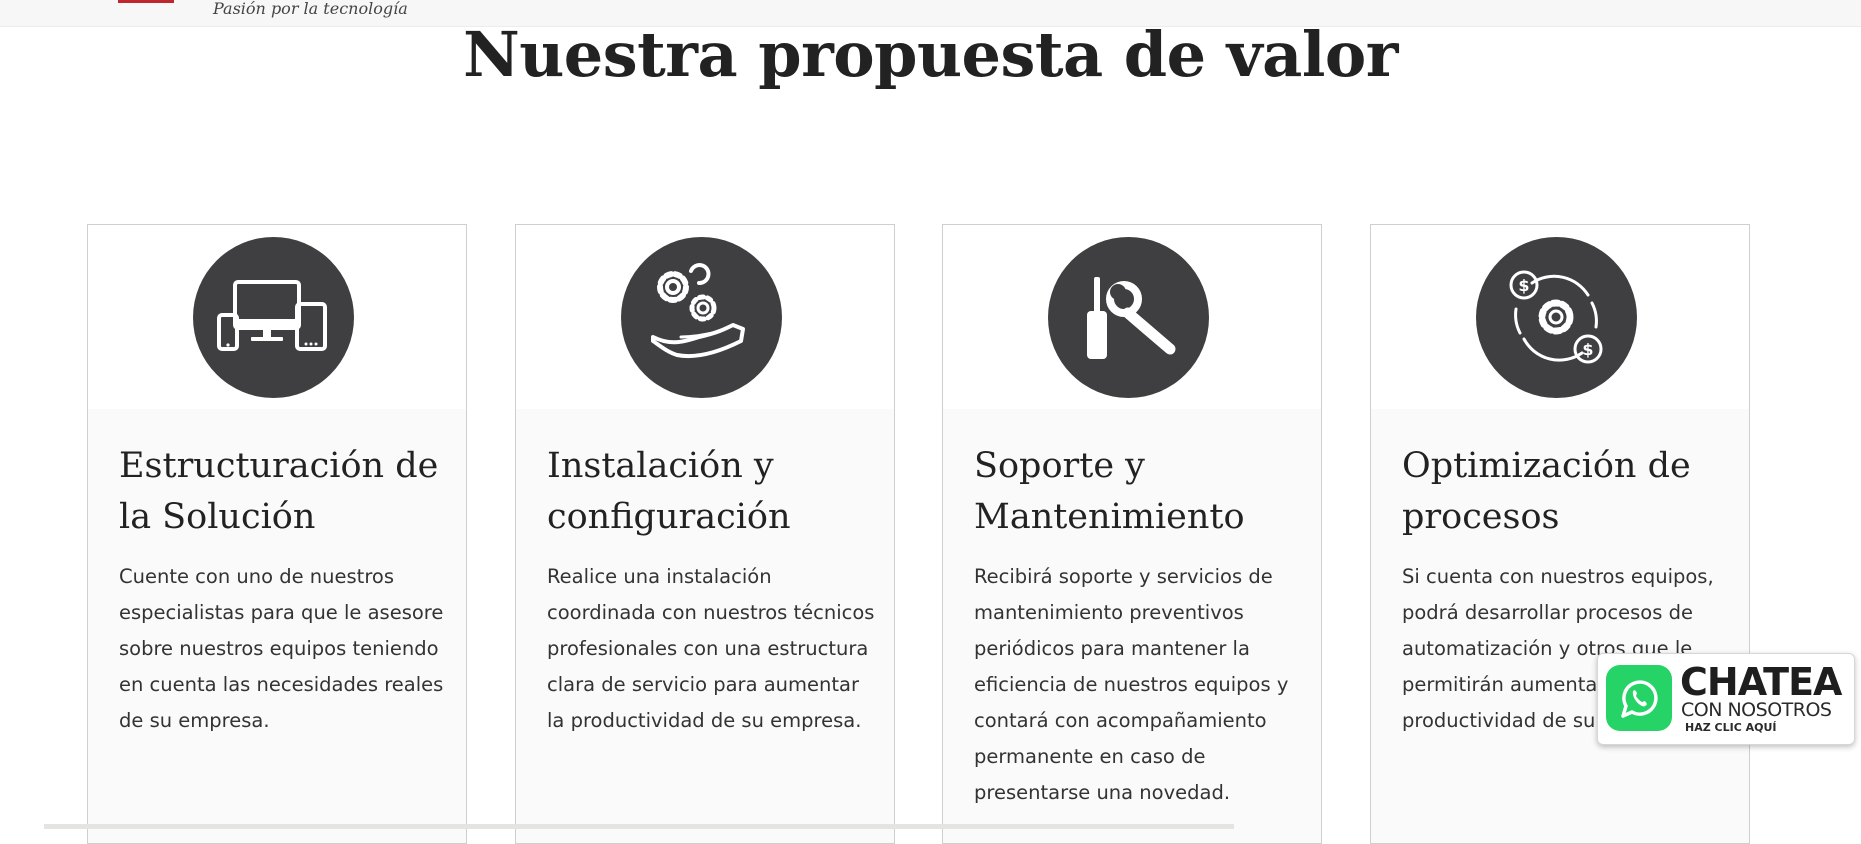 The image size is (1861, 844). I want to click on whatsapp-chat-button: CHATEA CON NOSOTROS HAZ CLIC AQUÍ, so click(1726, 699).